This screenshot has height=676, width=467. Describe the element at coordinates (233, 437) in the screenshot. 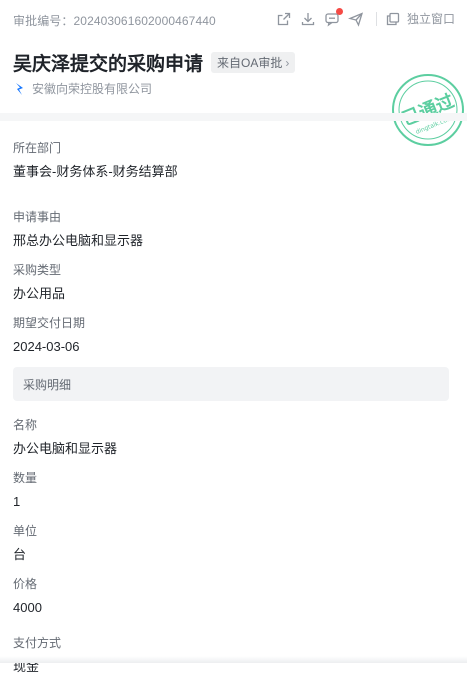

I see `field-item-name: 名称 办公电脑和显示器` at that location.